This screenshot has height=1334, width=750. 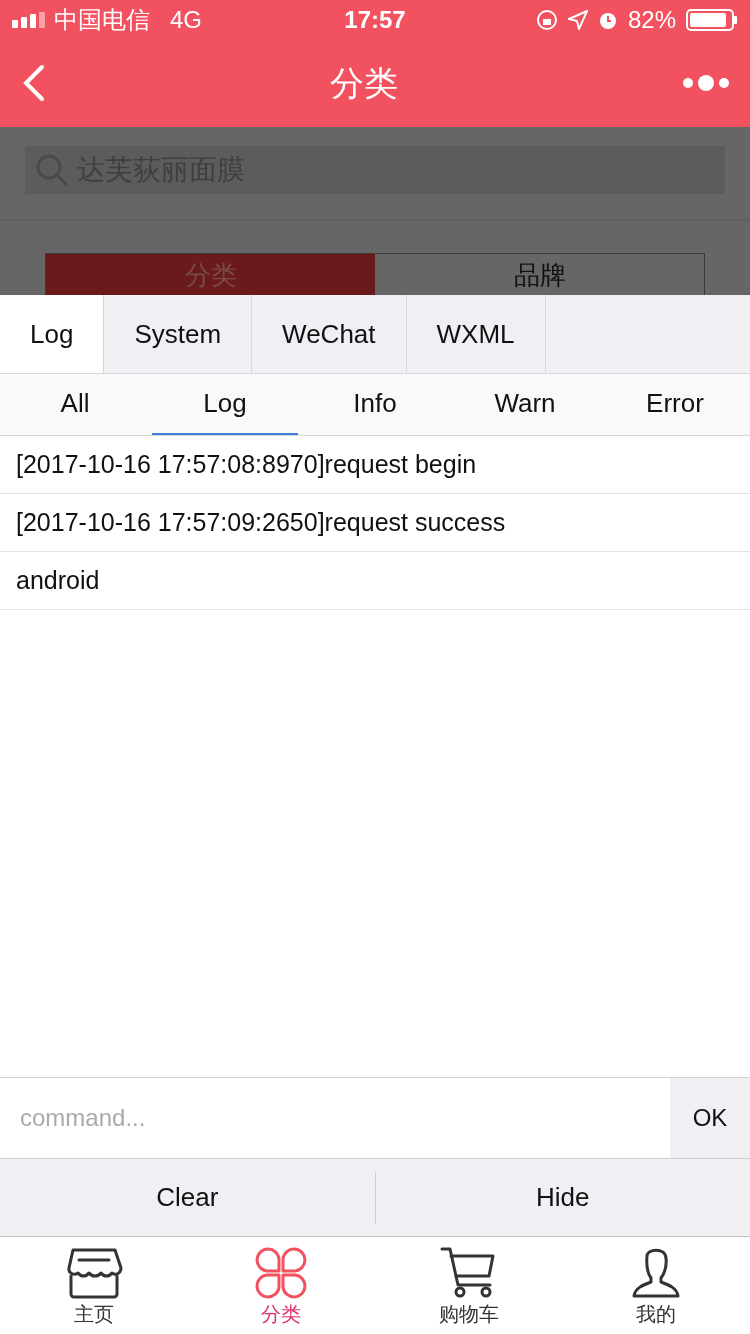 I want to click on signal-icon, so click(x=29, y=19).